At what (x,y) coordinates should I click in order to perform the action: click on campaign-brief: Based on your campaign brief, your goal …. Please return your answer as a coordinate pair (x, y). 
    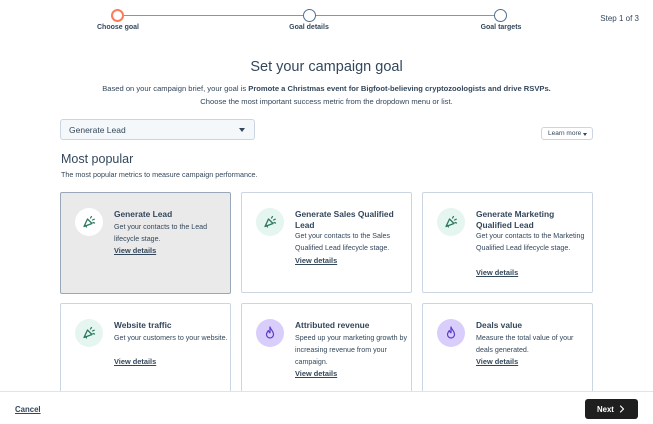
    Looking at the image, I should click on (326, 88).